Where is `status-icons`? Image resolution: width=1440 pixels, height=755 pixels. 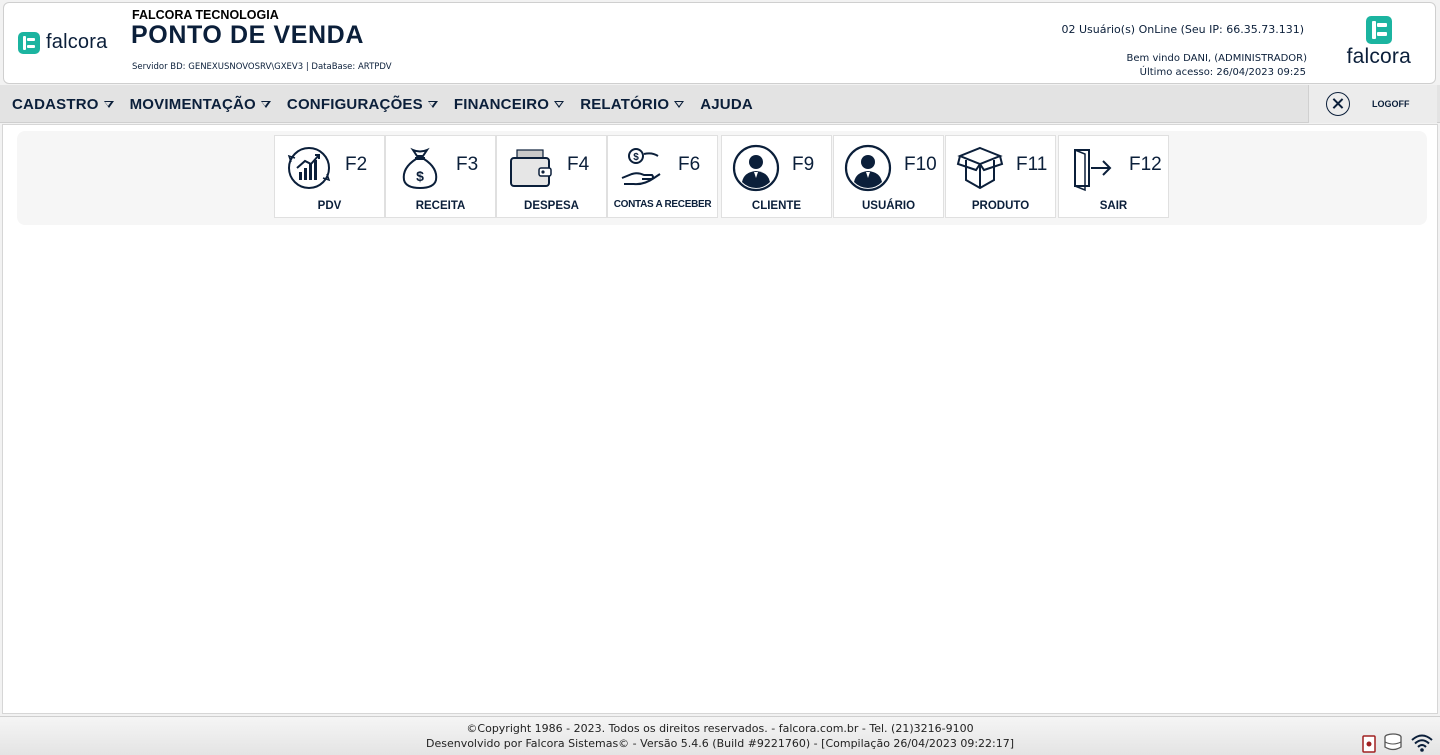
status-icons is located at coordinates (1398, 742).